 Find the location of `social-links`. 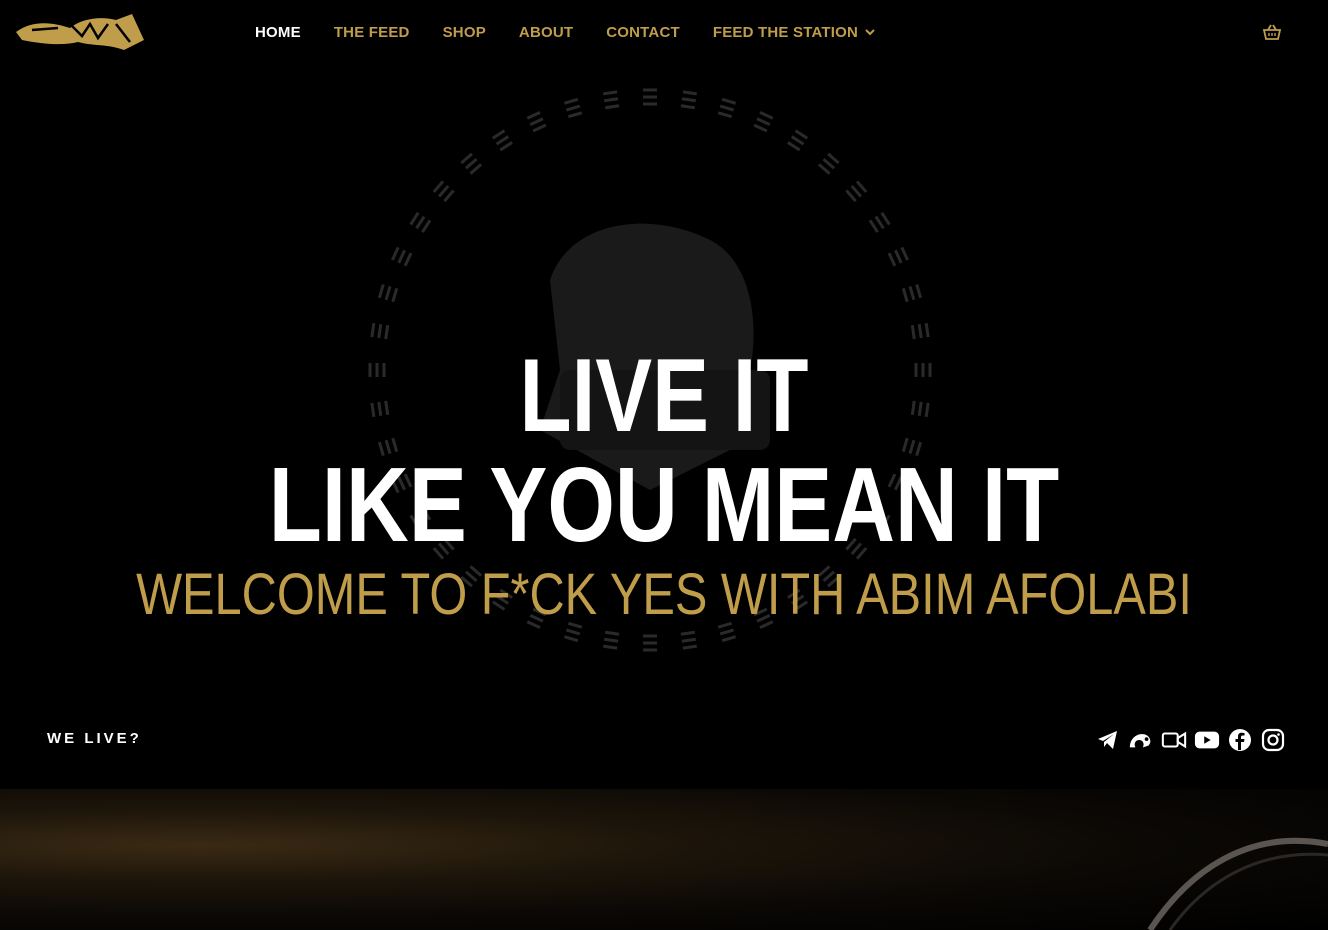

social-links is located at coordinates (1194, 740).